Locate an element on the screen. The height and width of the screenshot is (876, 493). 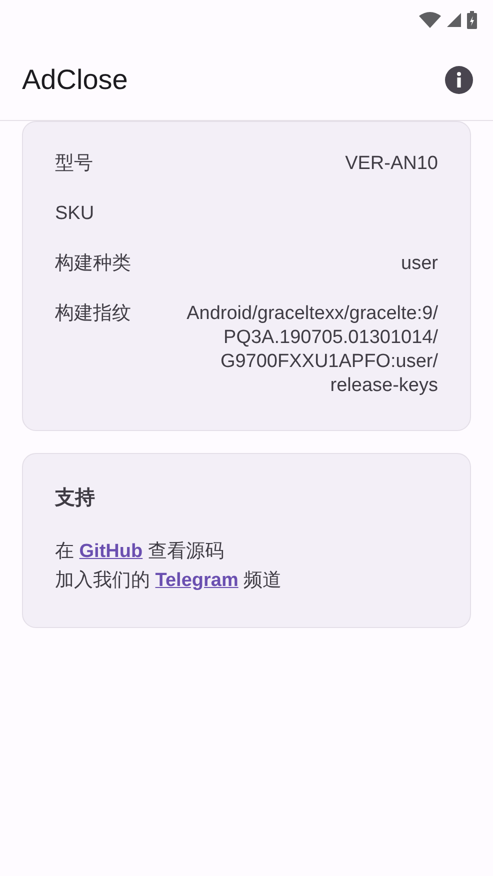
support-text: 在 GitHub 查看源码 is located at coordinates (140, 552).